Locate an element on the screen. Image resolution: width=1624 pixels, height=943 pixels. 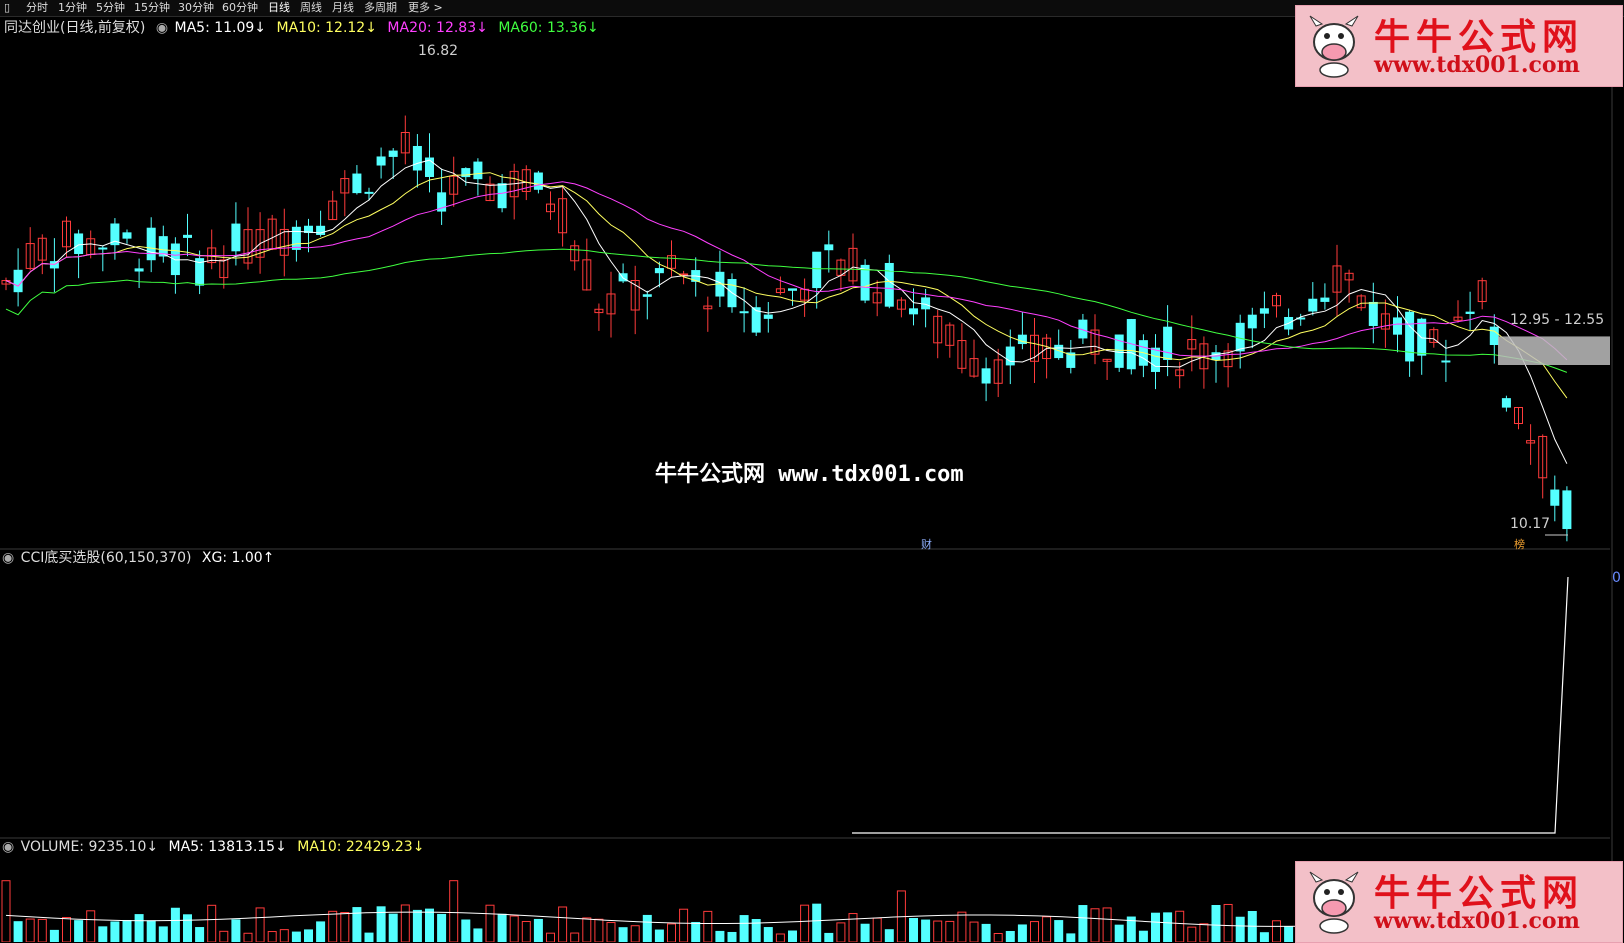
xg-label: XG: 1.00↑ is located at coordinates (238, 558).